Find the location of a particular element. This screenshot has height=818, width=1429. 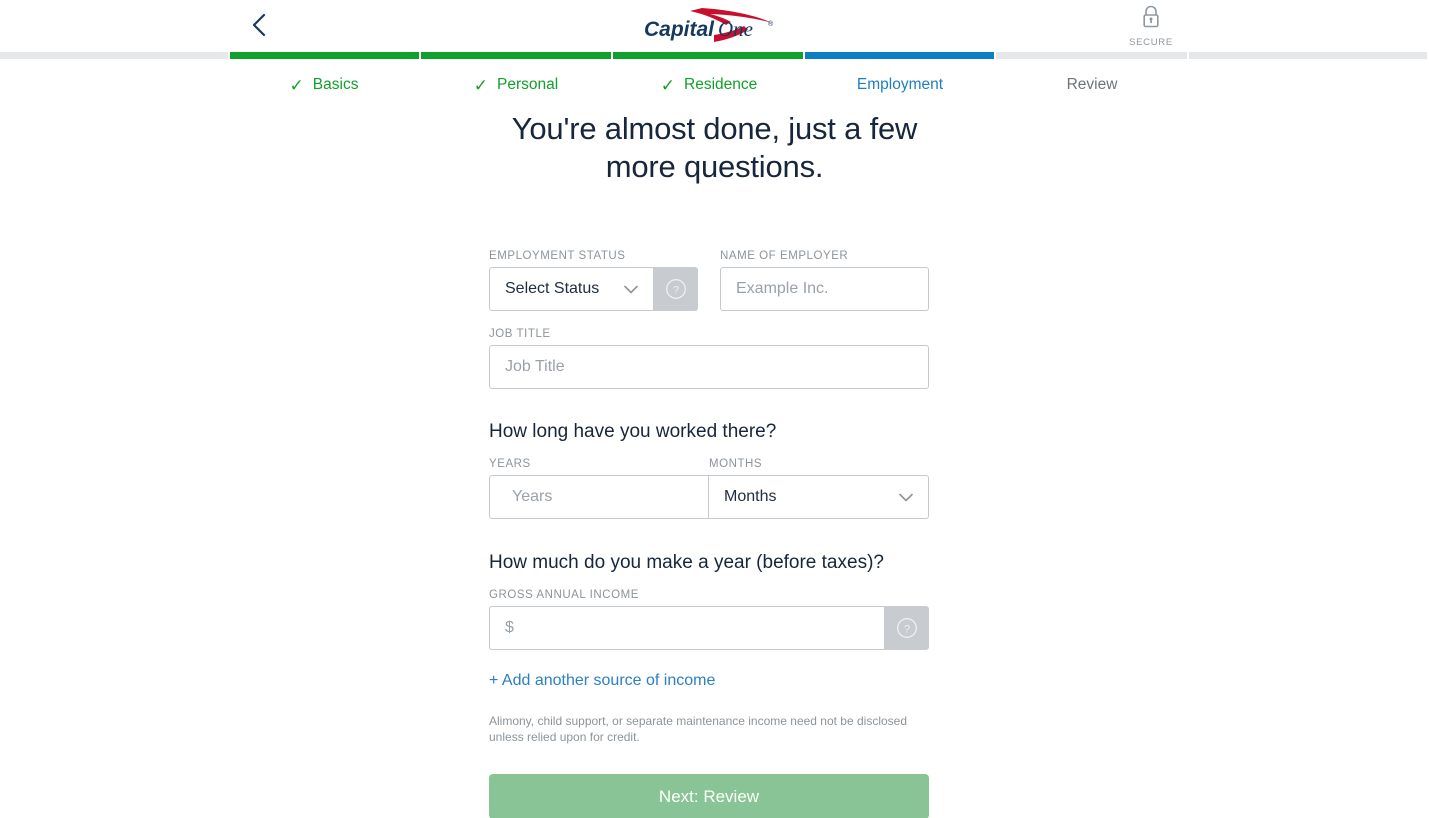

duration-row: YEARS Years MONTHS Months is located at coordinates (709, 488).